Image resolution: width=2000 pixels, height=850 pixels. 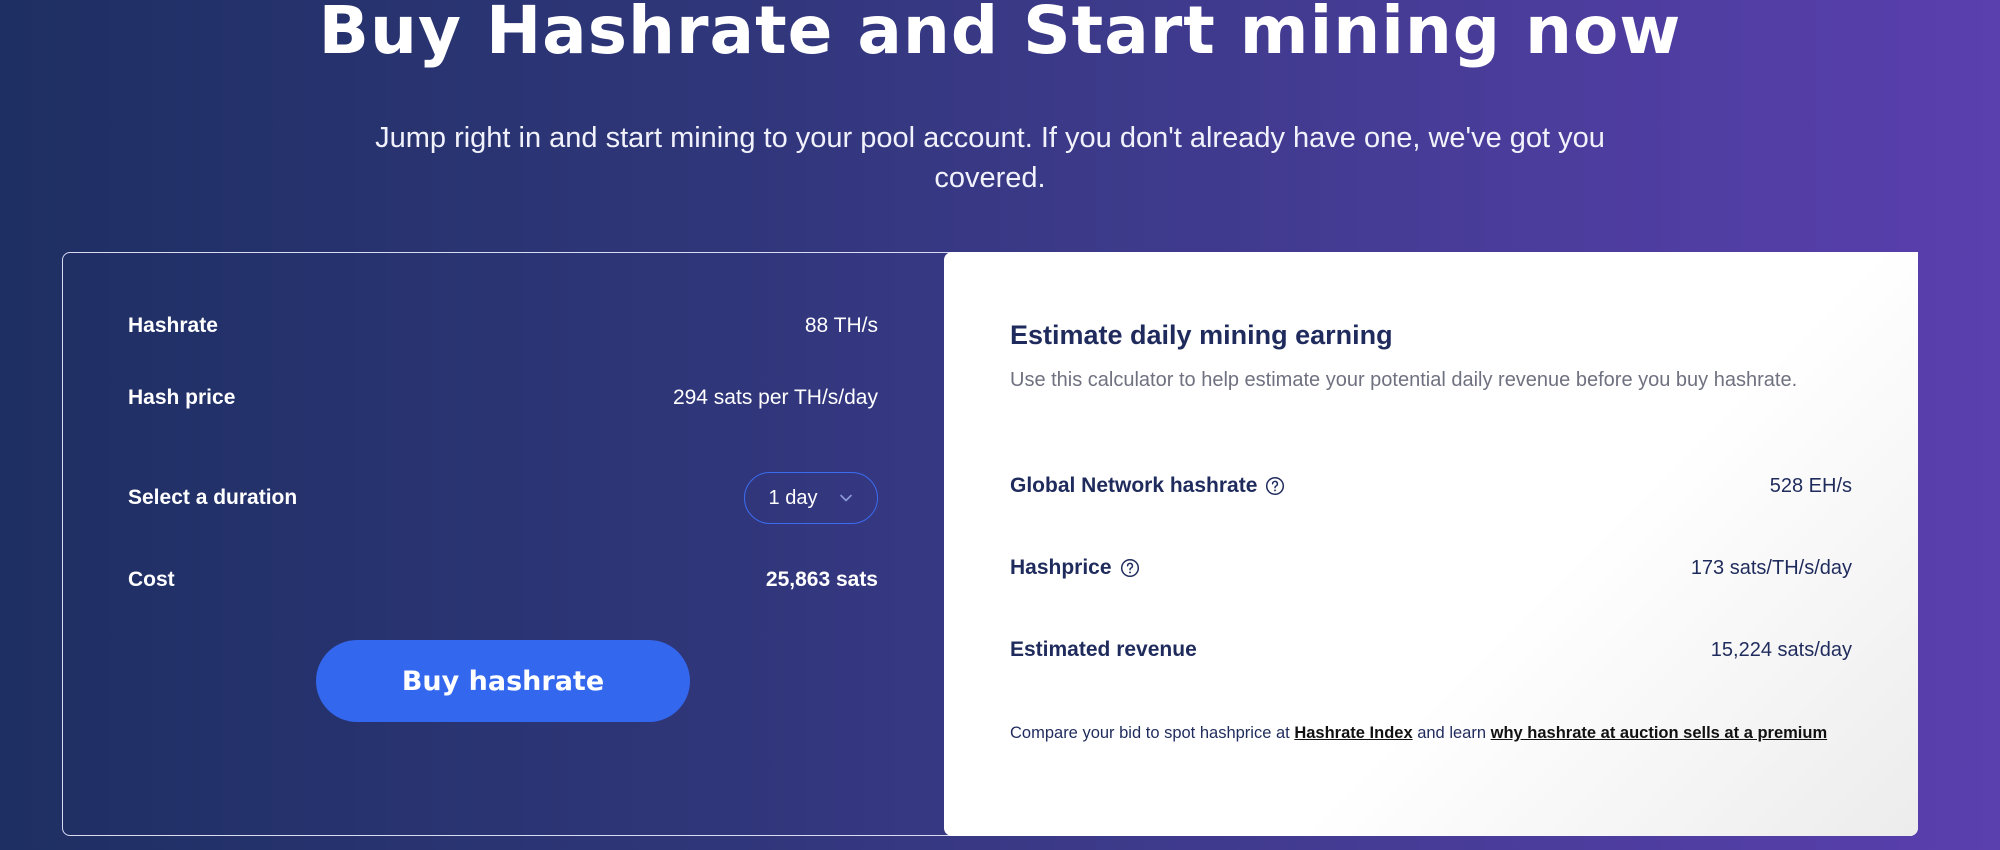 I want to click on hashprice-row: Hashprice 173 sats/TH/s/day, so click(x=1431, y=568).